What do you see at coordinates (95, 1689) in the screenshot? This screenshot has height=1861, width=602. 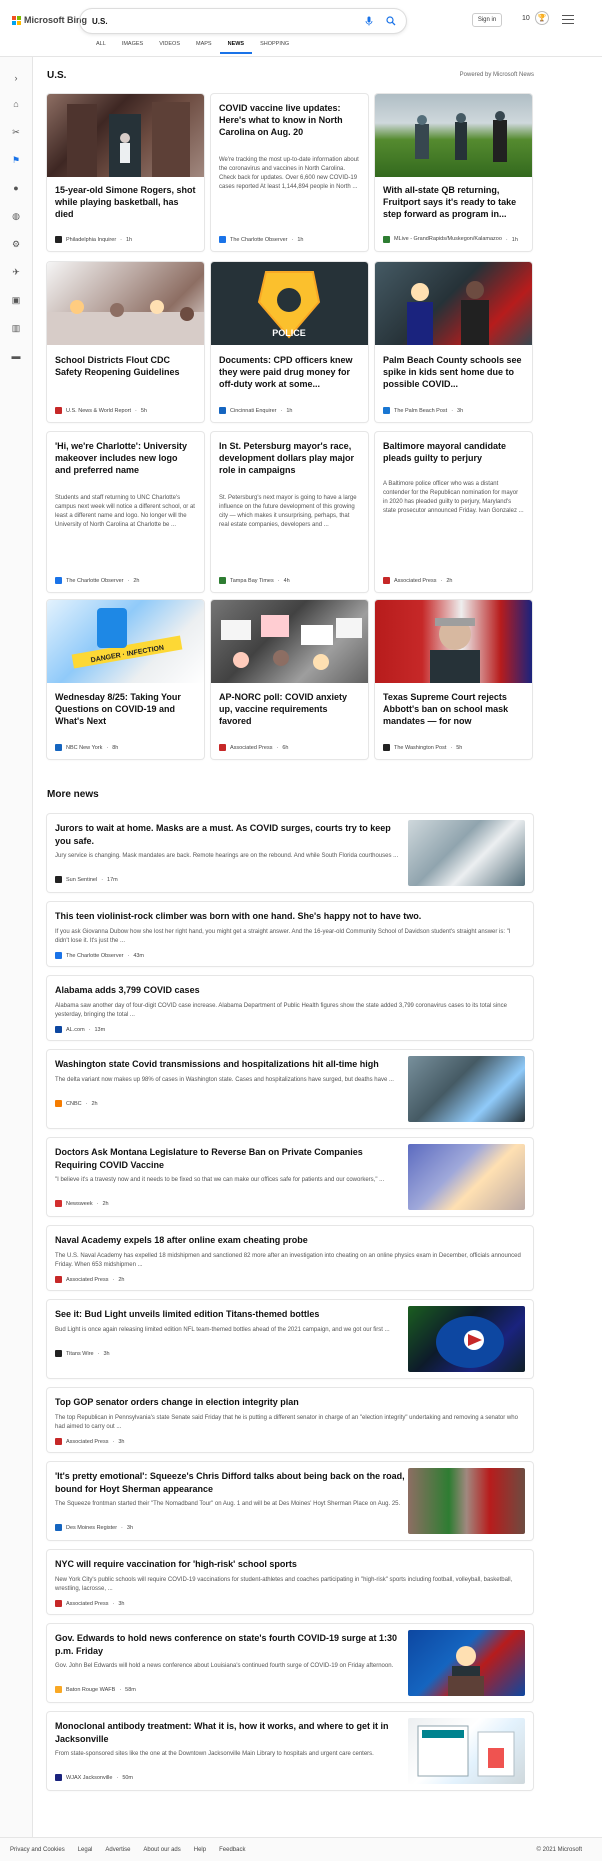 I see `list-item-source: Baton Rouge WAFB · 58m` at bounding box center [95, 1689].